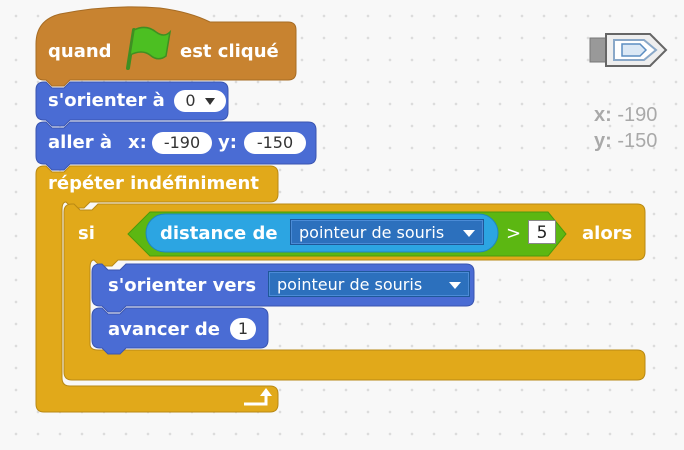 The image size is (684, 450). Describe the element at coordinates (607, 233) in the screenshot. I see `then-label: alors` at that location.